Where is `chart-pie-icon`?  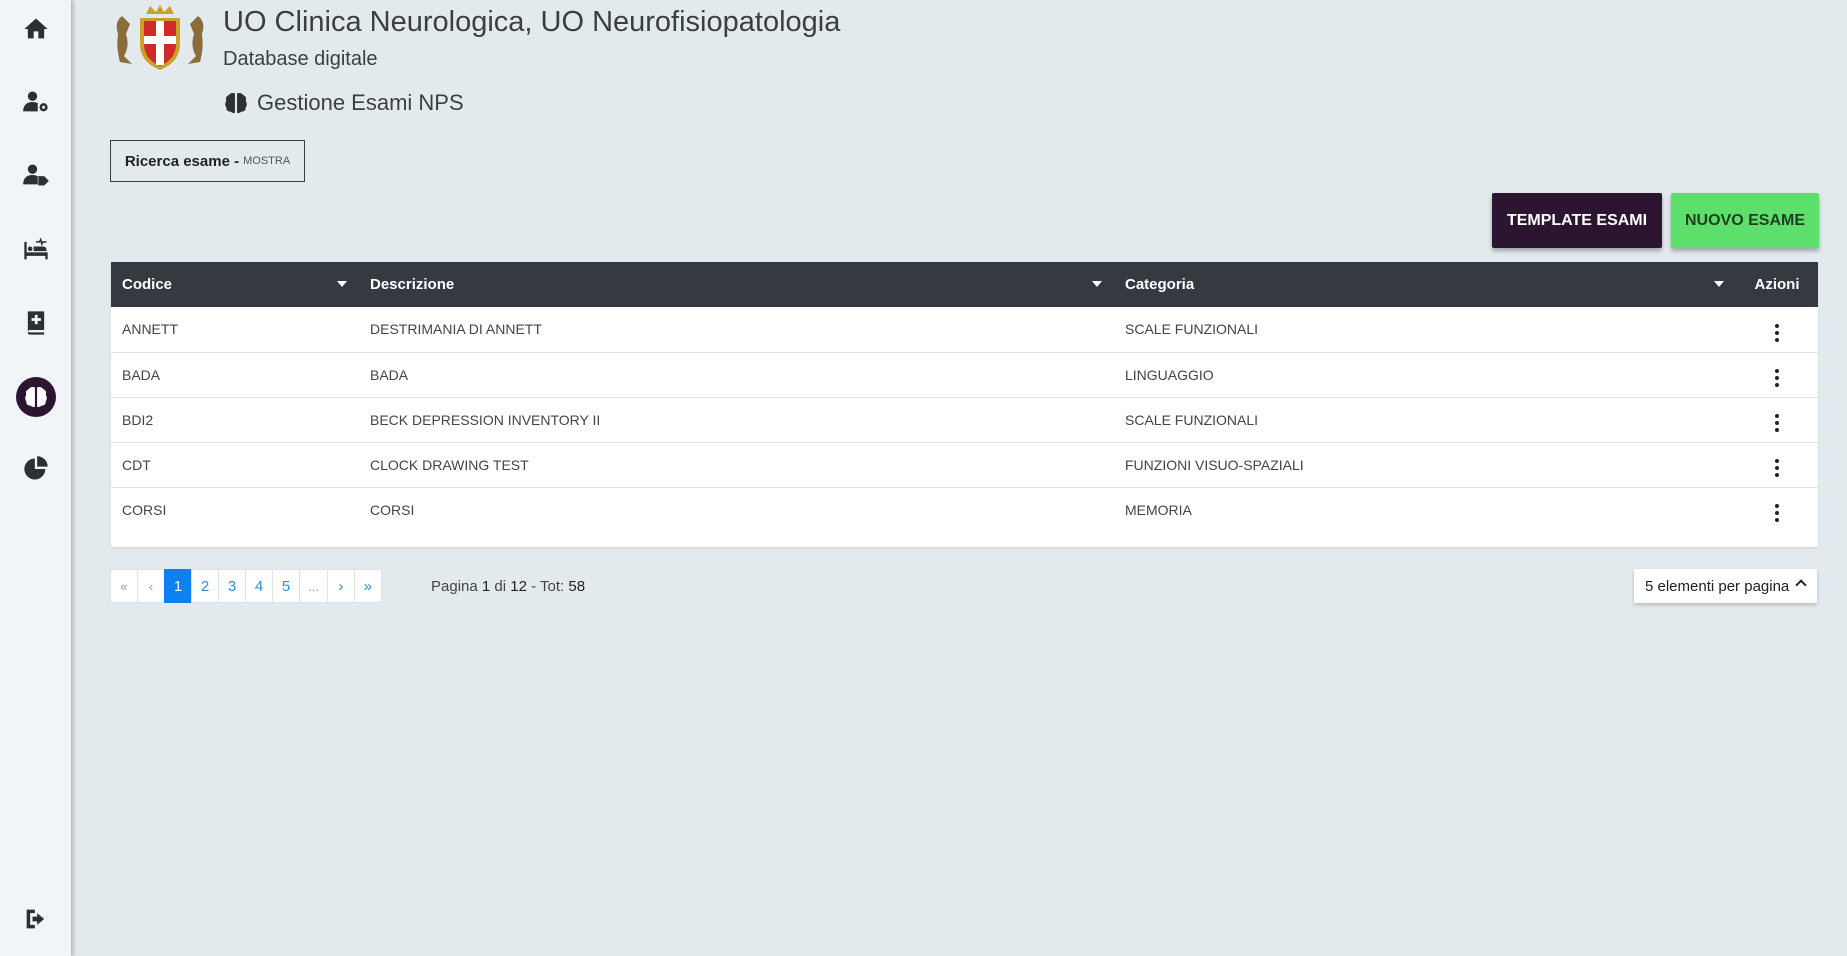
chart-pie-icon is located at coordinates (35, 468).